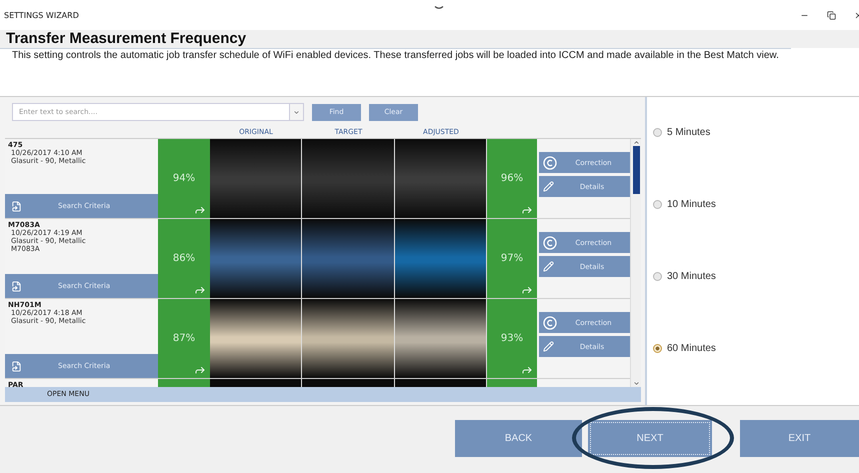 The image size is (859, 473). Describe the element at coordinates (184, 258) in the screenshot. I see `match-percent: 86%` at that location.